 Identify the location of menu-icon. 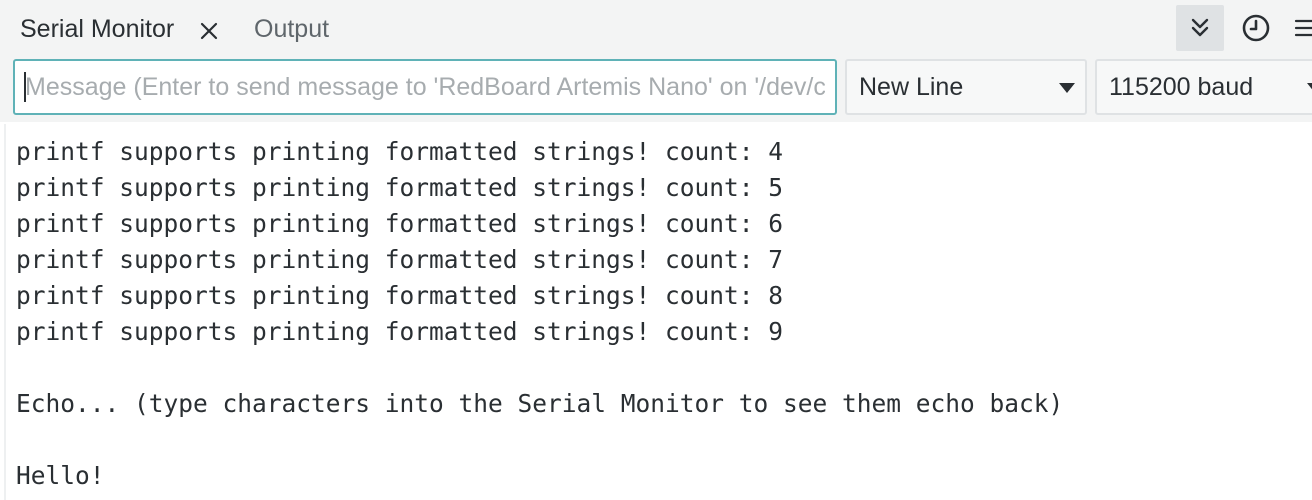
(1303, 28).